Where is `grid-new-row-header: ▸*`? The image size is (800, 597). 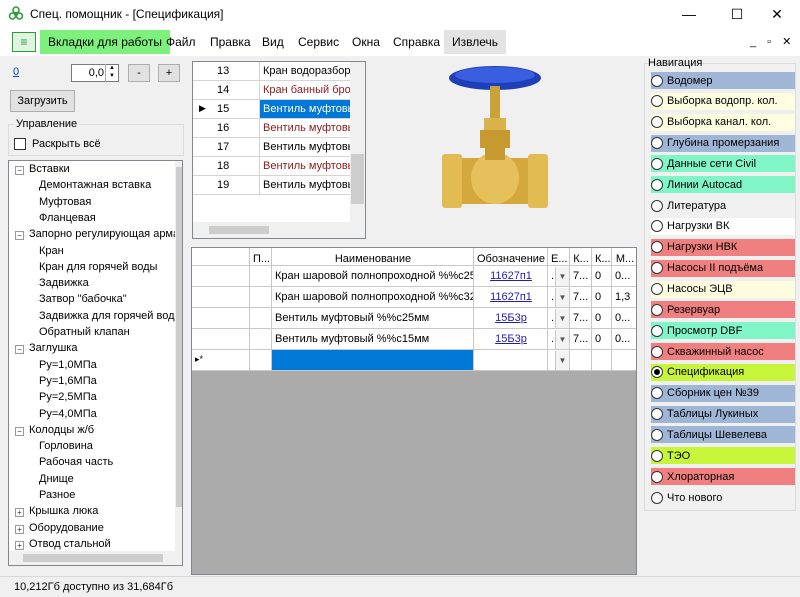
grid-new-row-header: ▸* is located at coordinates (221, 360).